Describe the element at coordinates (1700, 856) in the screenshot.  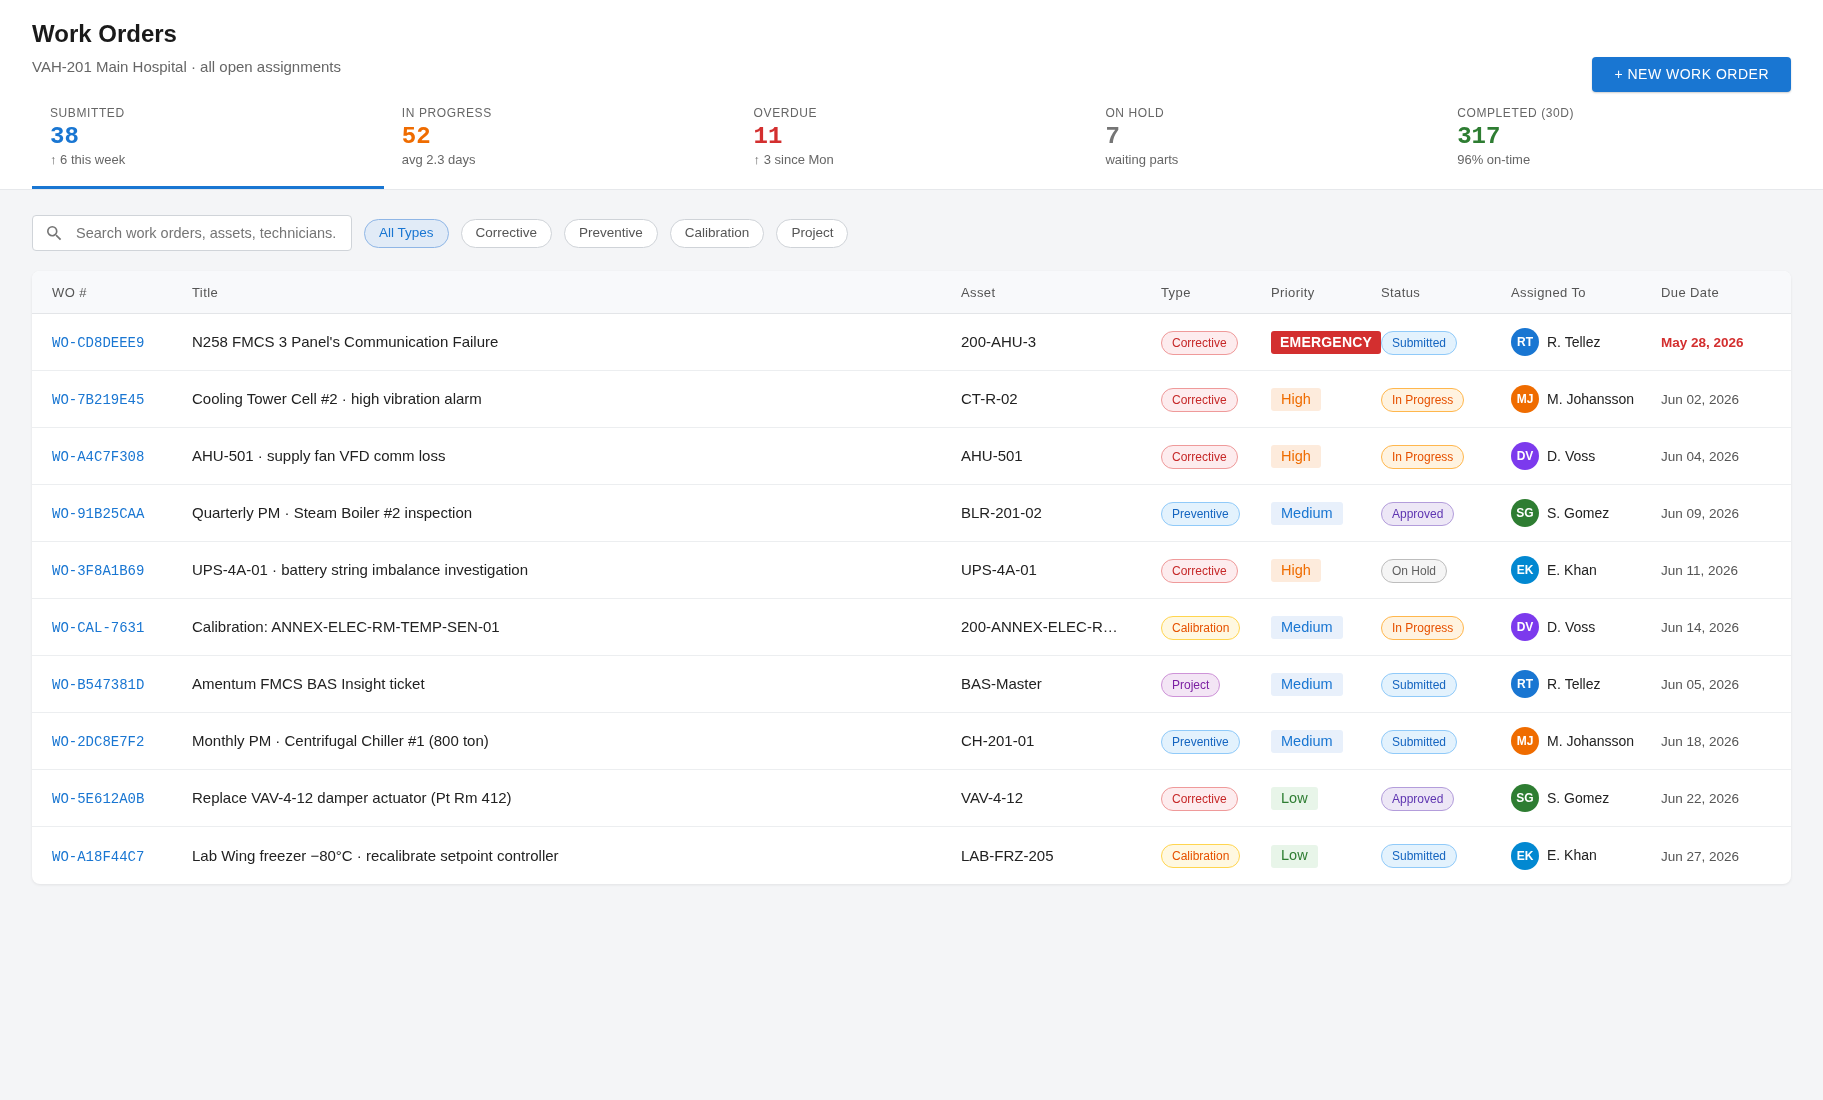
I see `due-date-text: Jun 27, 2026` at that location.